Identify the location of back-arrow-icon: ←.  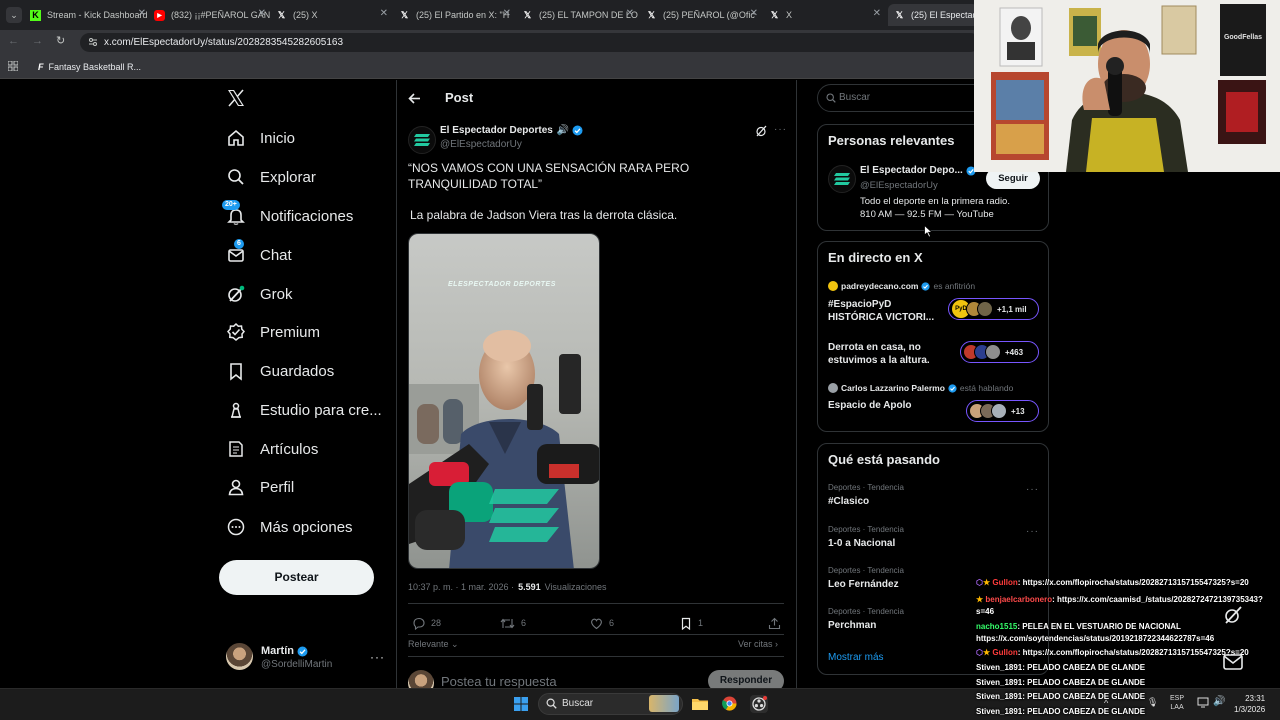
(13, 41).